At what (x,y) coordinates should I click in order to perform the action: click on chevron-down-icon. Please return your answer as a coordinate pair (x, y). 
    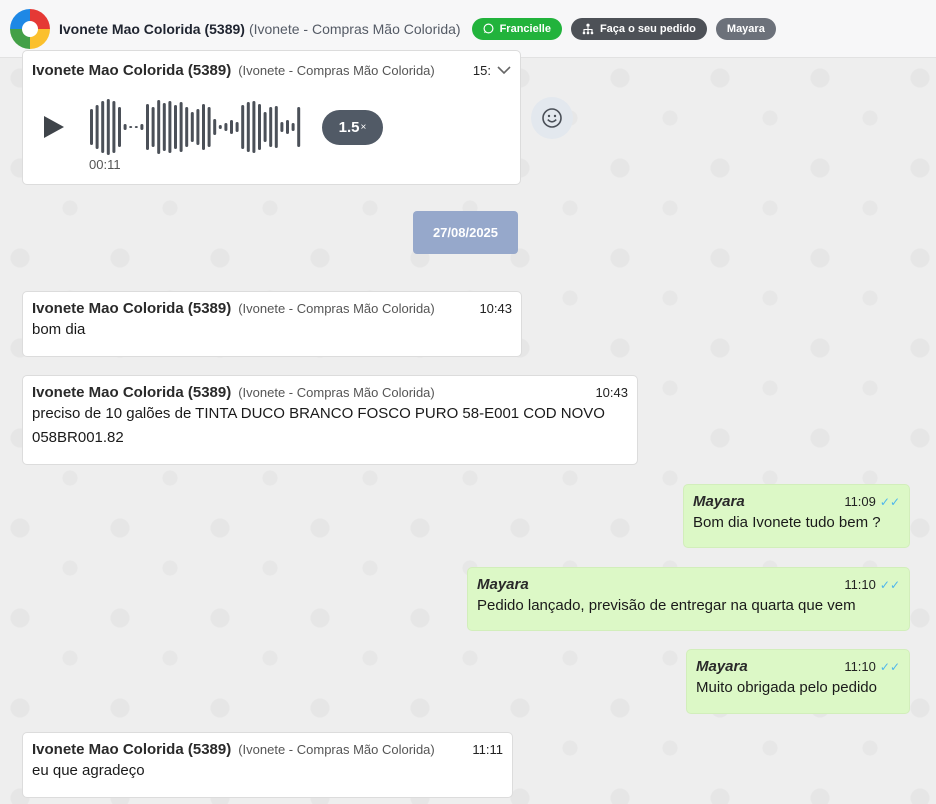
    Looking at the image, I should click on (504, 70).